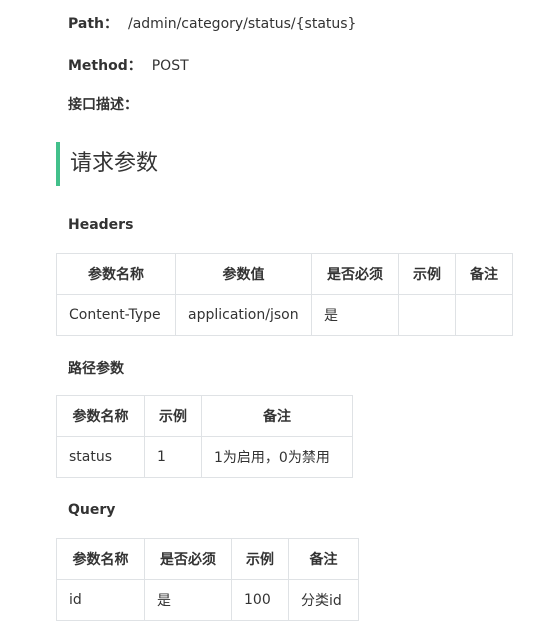 The height and width of the screenshot is (634, 560). I want to click on description-line: 接口描述：, so click(103, 104).